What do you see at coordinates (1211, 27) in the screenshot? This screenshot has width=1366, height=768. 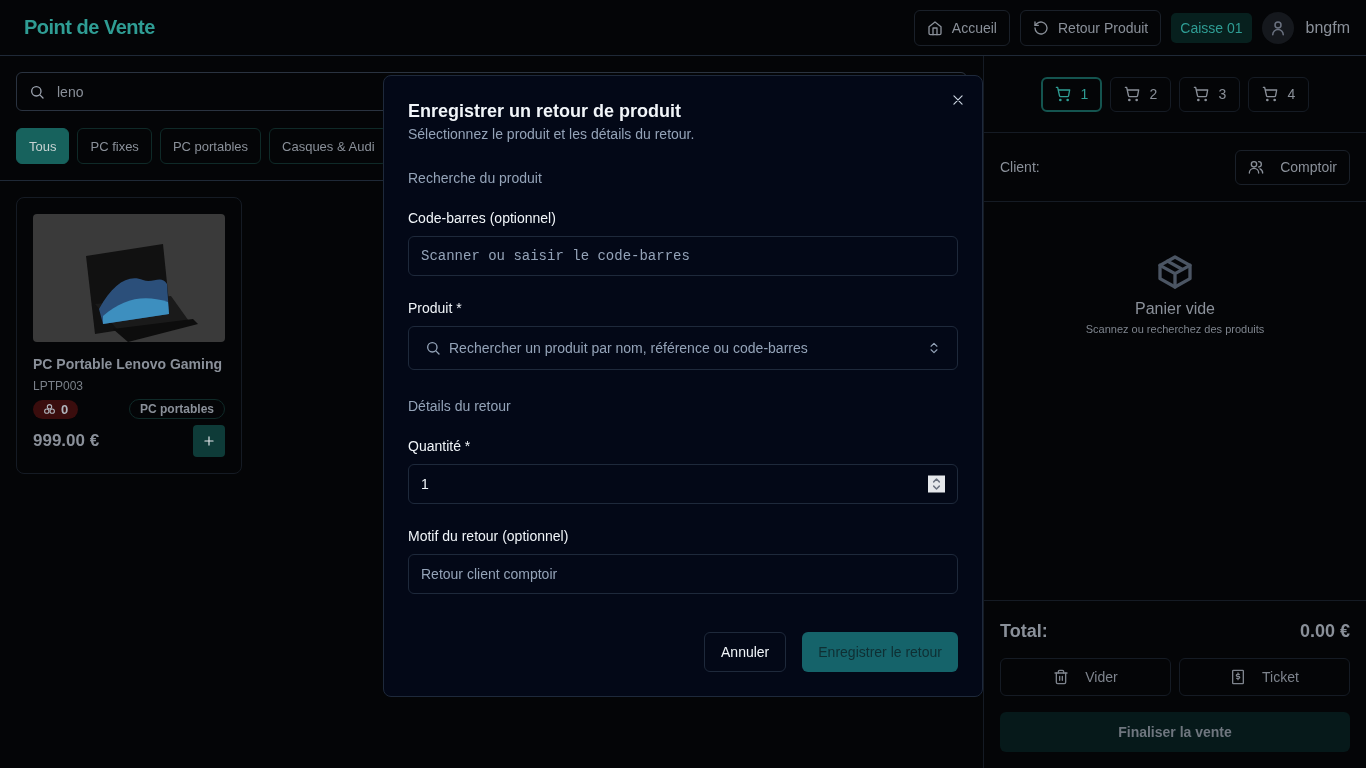 I see `register-badge: Caisse 01` at bounding box center [1211, 27].